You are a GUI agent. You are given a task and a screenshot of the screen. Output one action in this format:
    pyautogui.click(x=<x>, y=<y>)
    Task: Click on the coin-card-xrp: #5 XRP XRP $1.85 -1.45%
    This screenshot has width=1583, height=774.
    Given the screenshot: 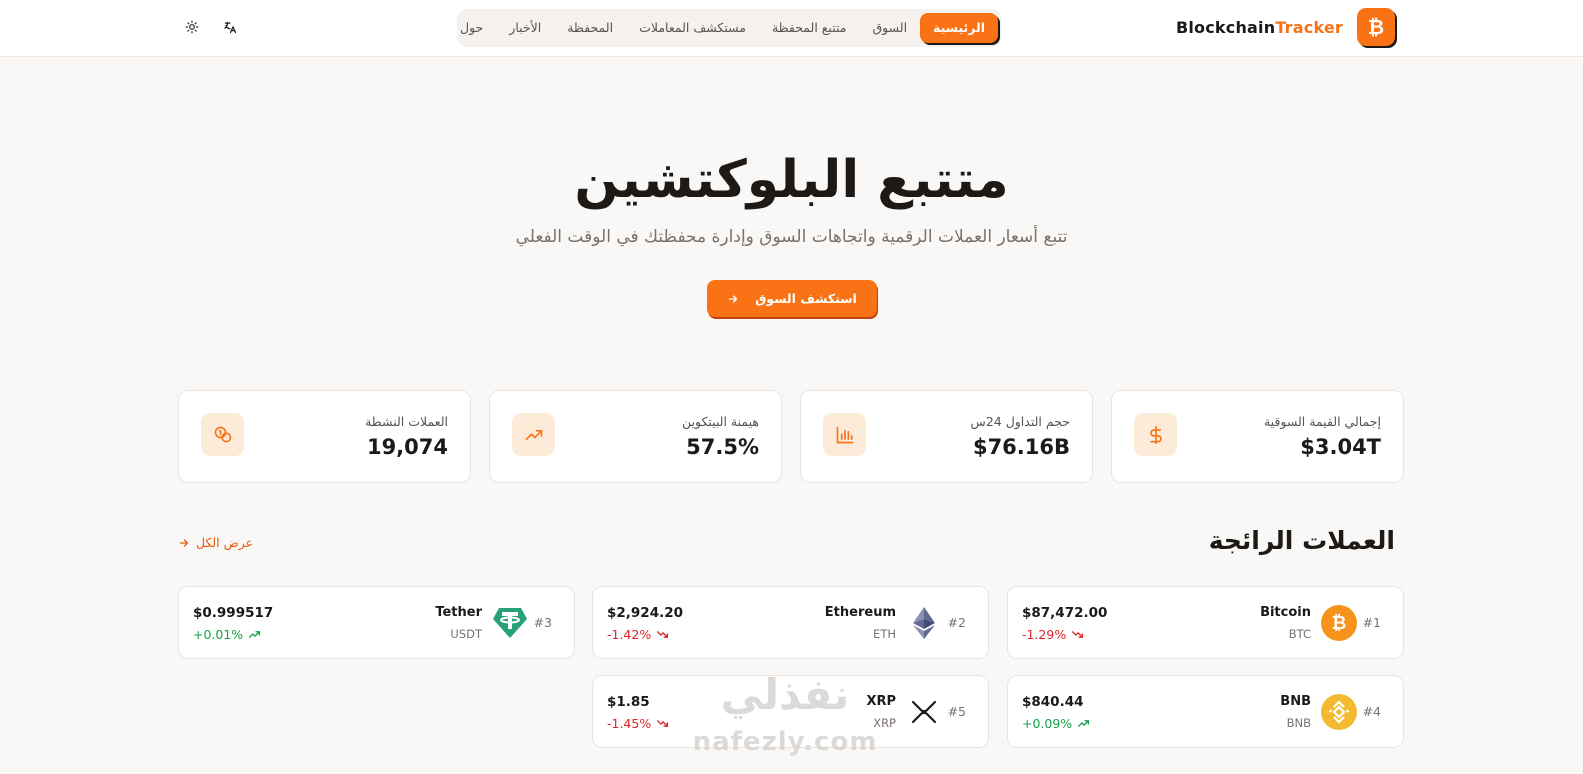 What is the action you would take?
    pyautogui.click(x=790, y=711)
    